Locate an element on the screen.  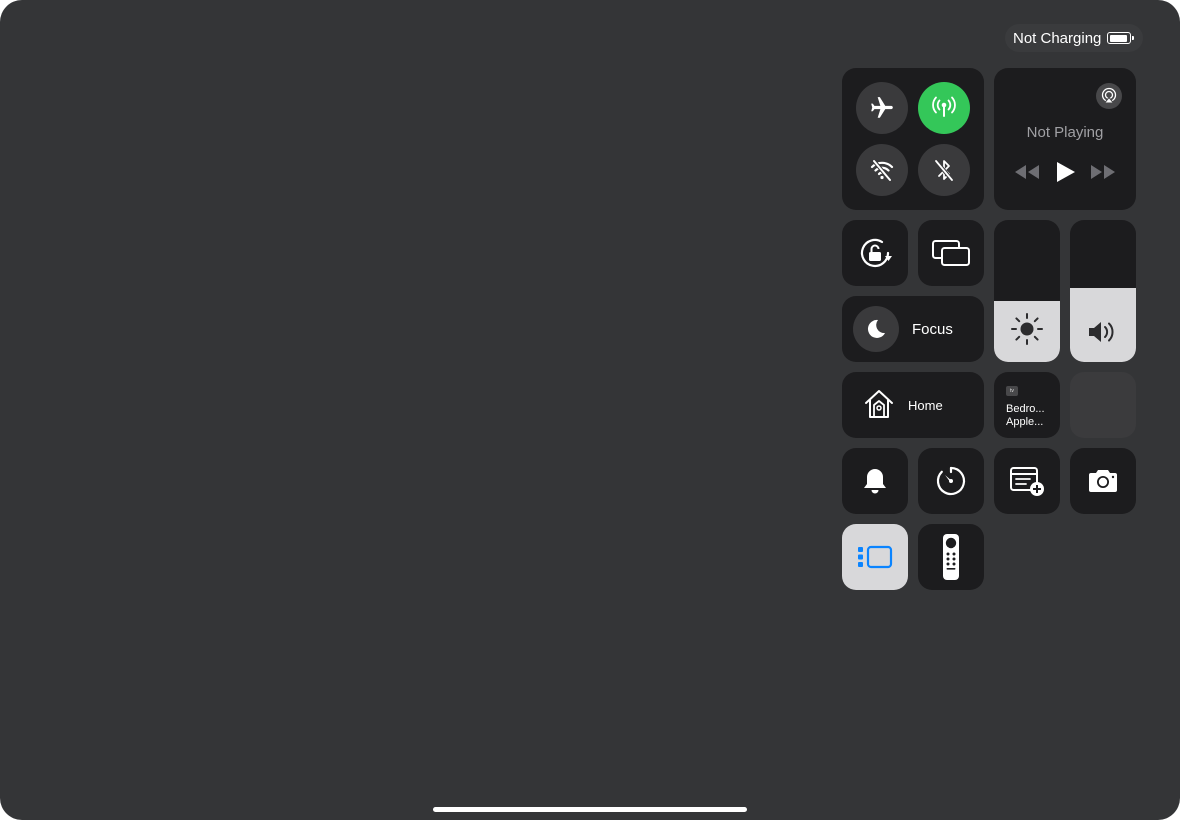
airplane-icon is located at coordinates (882, 107).